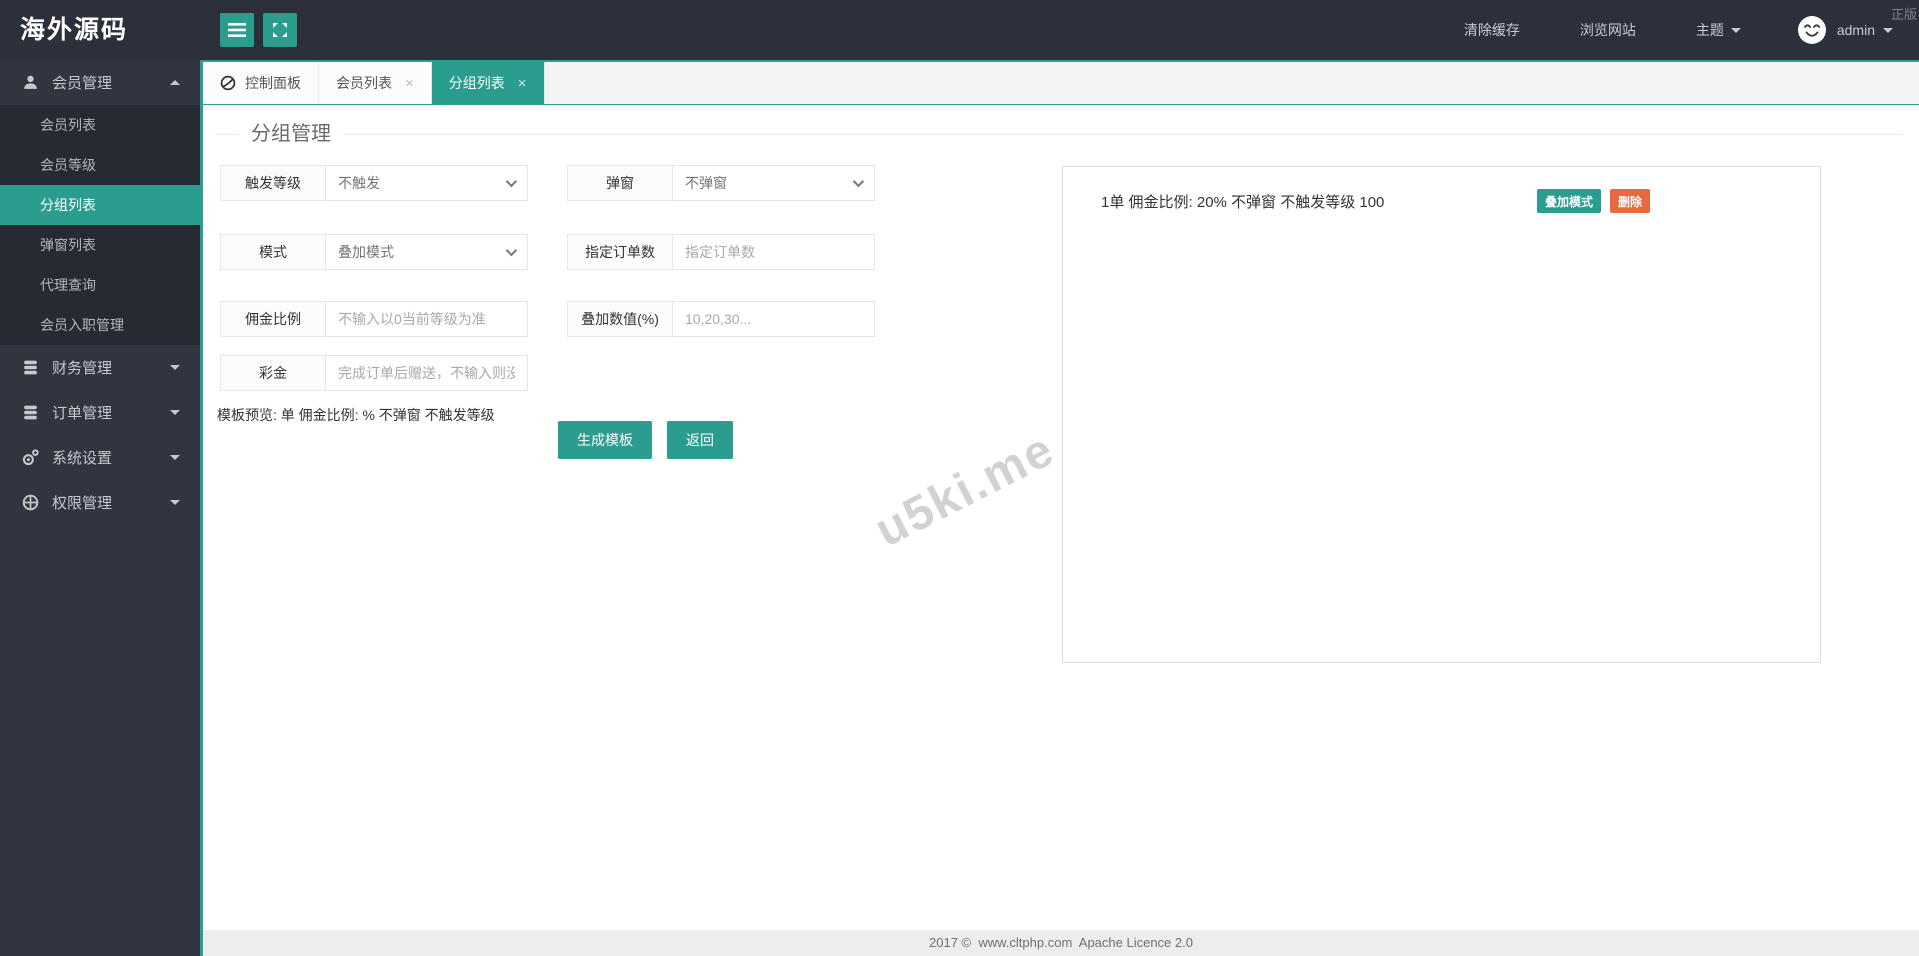 The height and width of the screenshot is (956, 1919). What do you see at coordinates (427, 252) in the screenshot?
I see `mode-select: 叠加模式` at bounding box center [427, 252].